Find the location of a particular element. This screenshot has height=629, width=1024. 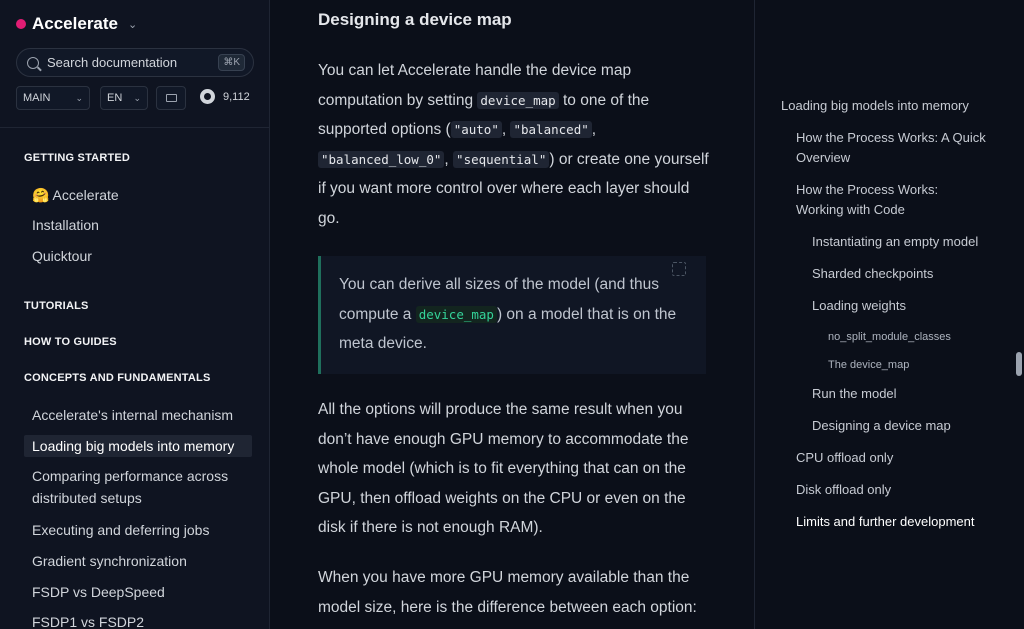

inline-code: "balanced_low_0" is located at coordinates (381, 159).